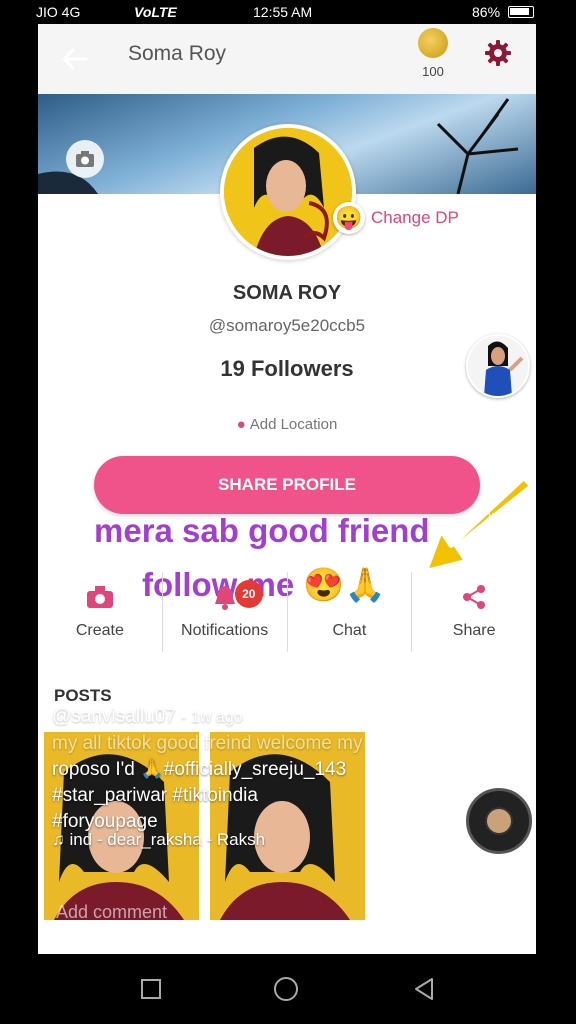  I want to click on navigation-bar, so click(288, 989).